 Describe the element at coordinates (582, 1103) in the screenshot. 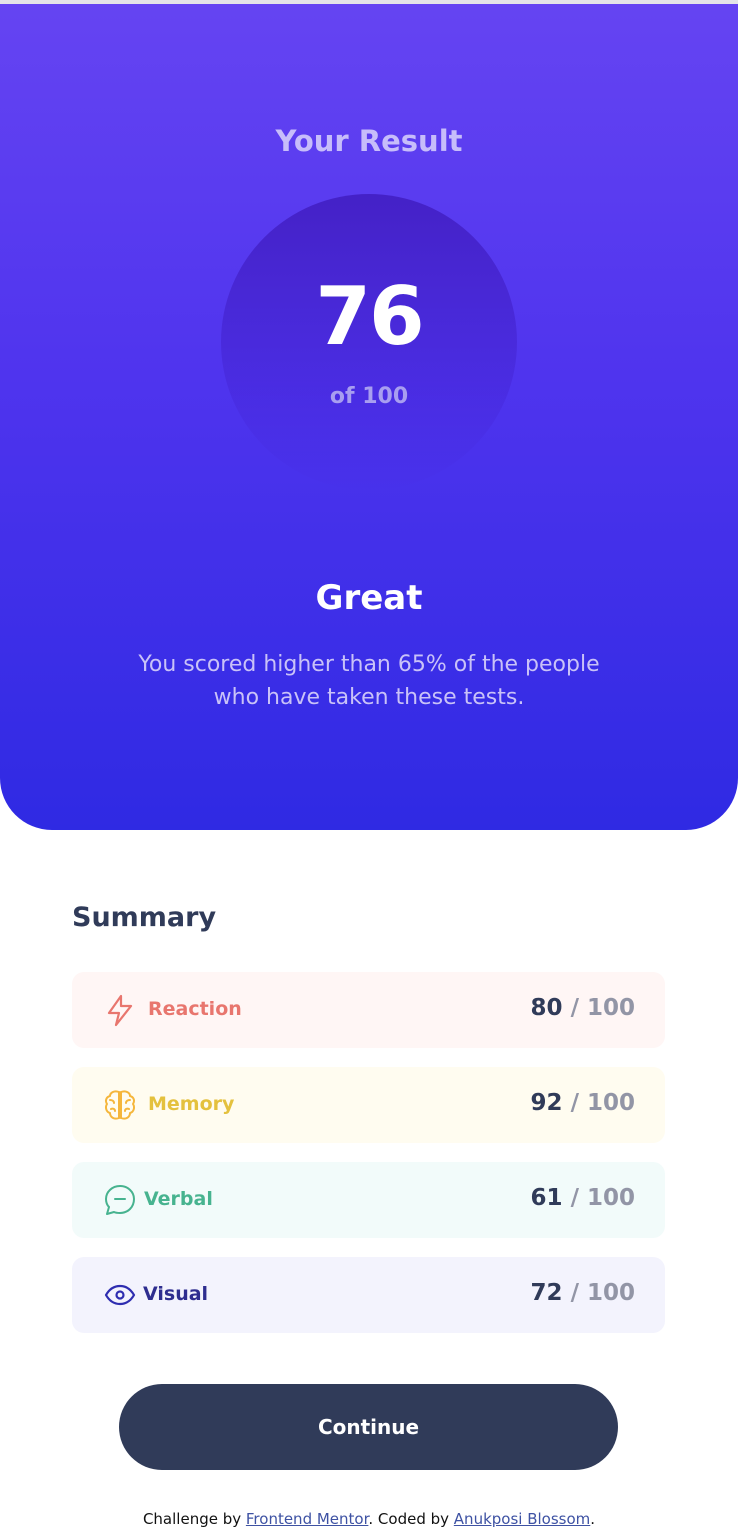

I see `summary-item-score: 92 / 100` at that location.